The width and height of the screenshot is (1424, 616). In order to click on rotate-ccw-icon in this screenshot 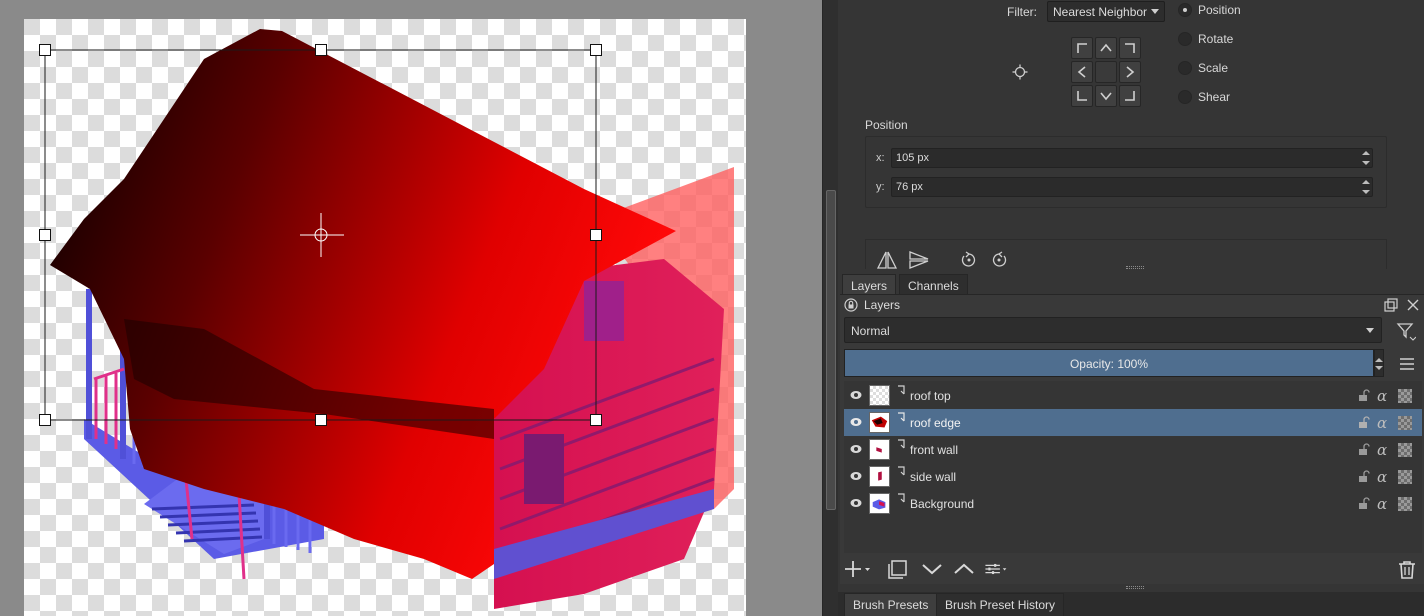, I will do `click(969, 260)`.